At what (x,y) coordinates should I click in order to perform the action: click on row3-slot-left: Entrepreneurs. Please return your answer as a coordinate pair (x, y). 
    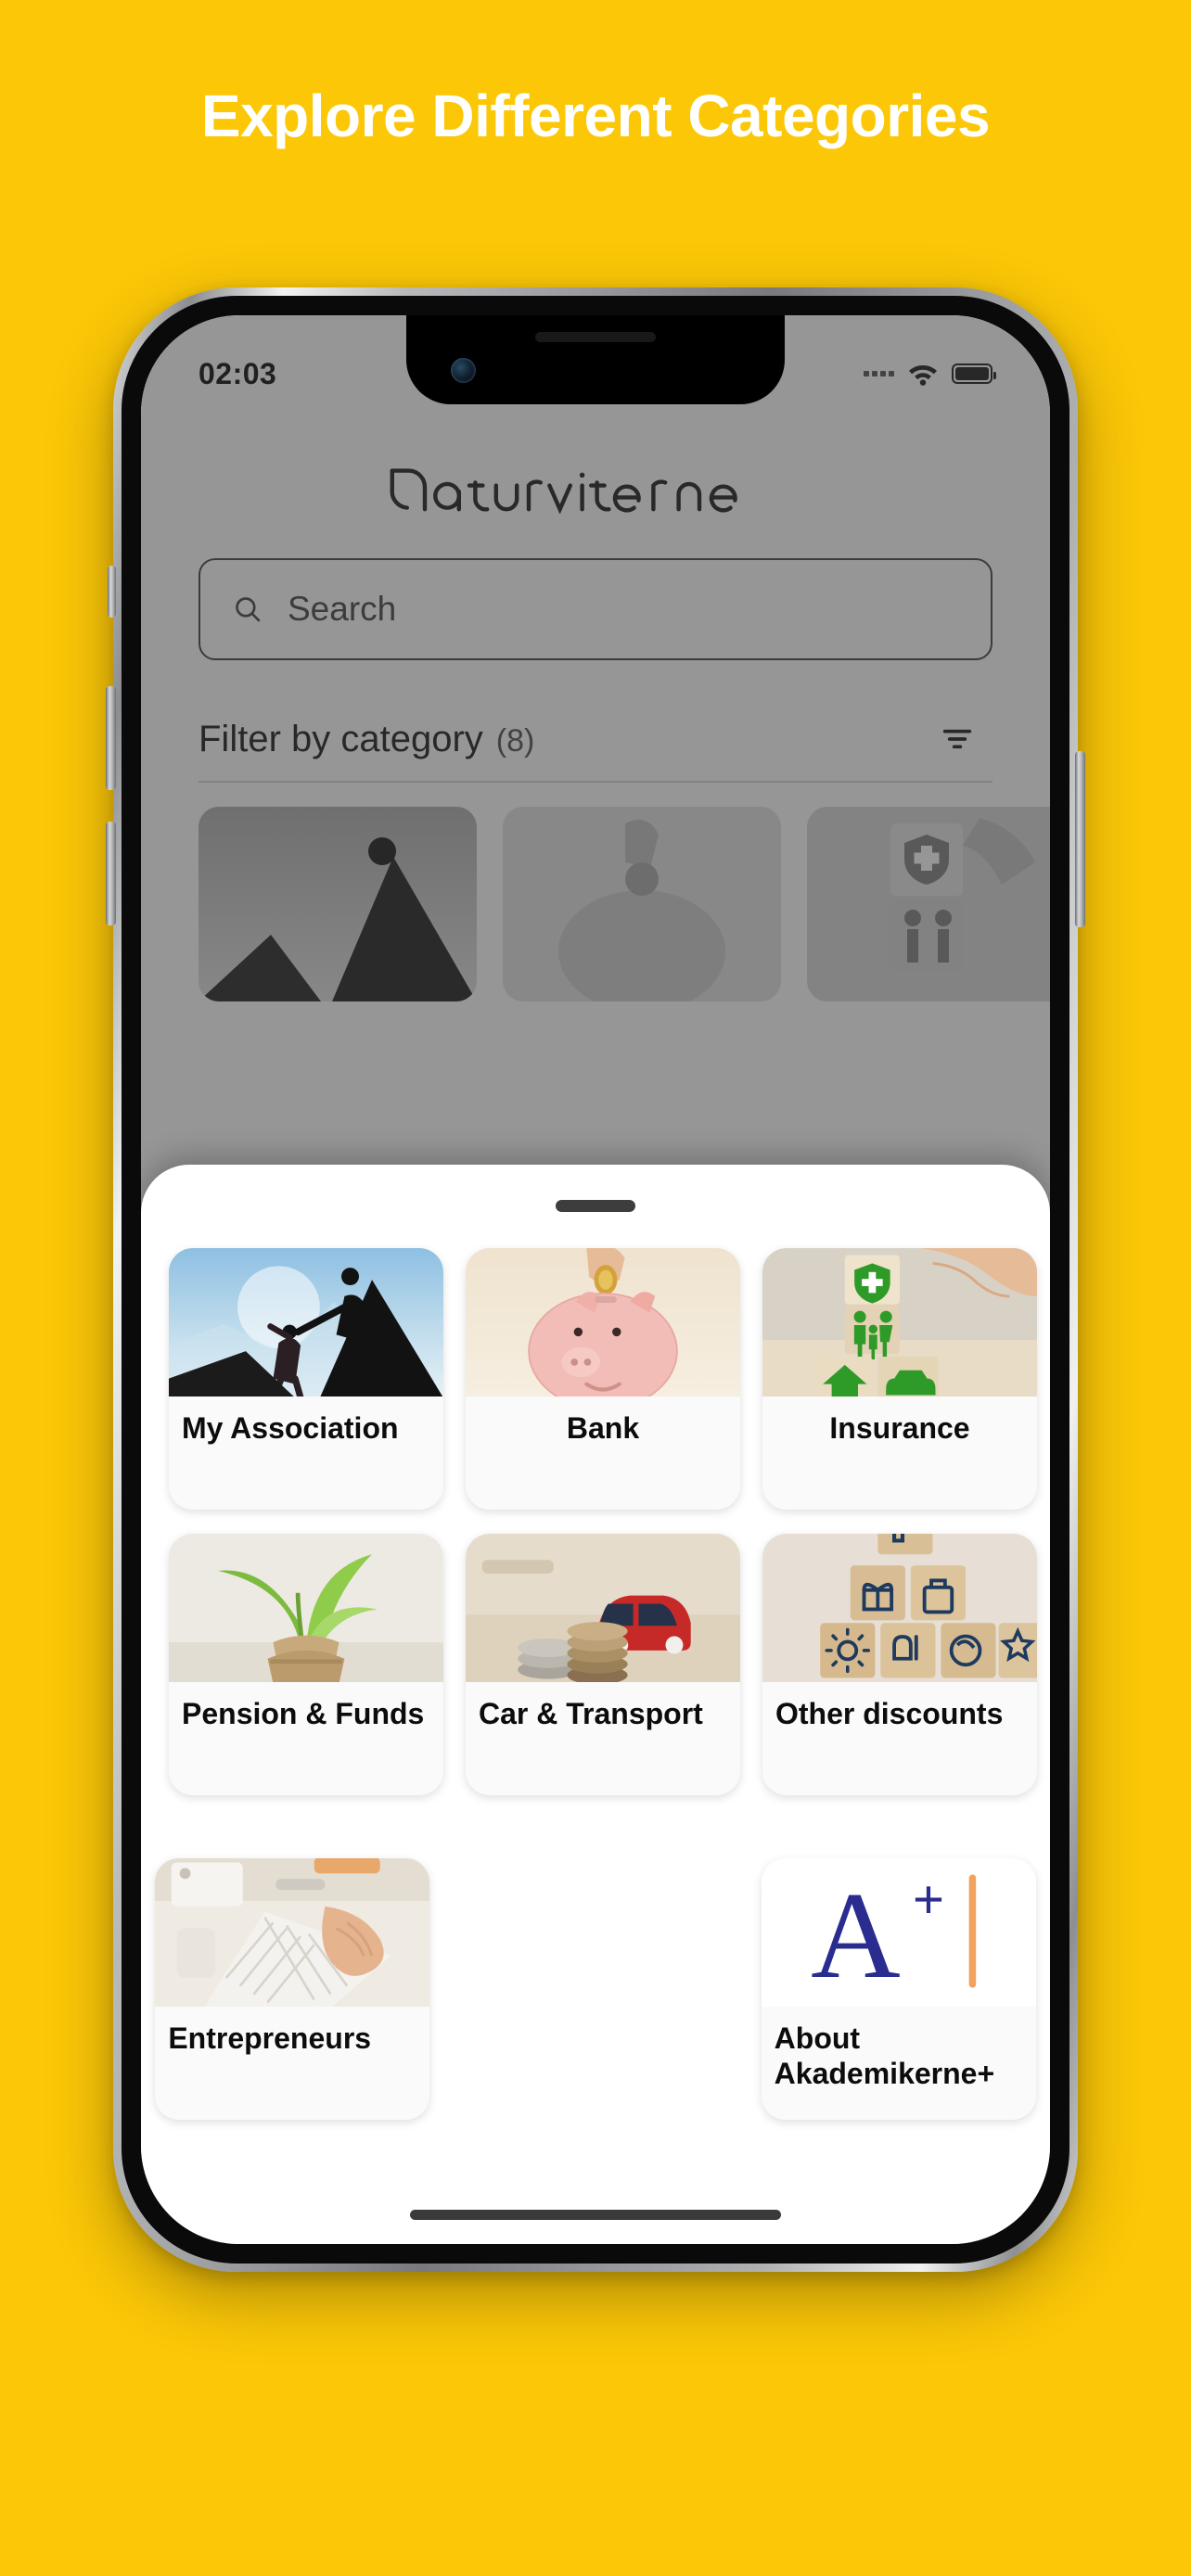
    Looking at the image, I should click on (292, 1989).